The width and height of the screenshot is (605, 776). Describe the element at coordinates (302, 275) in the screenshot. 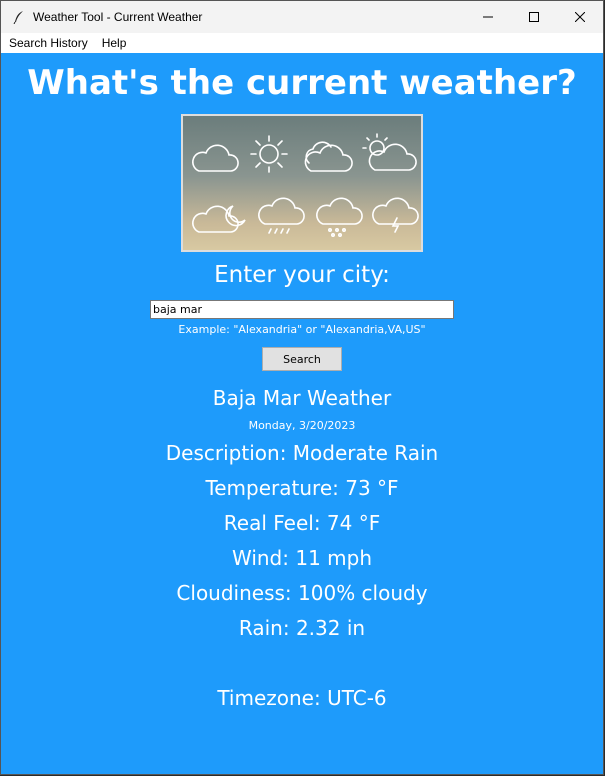

I see `city-prompt-label: Enter your city:` at that location.